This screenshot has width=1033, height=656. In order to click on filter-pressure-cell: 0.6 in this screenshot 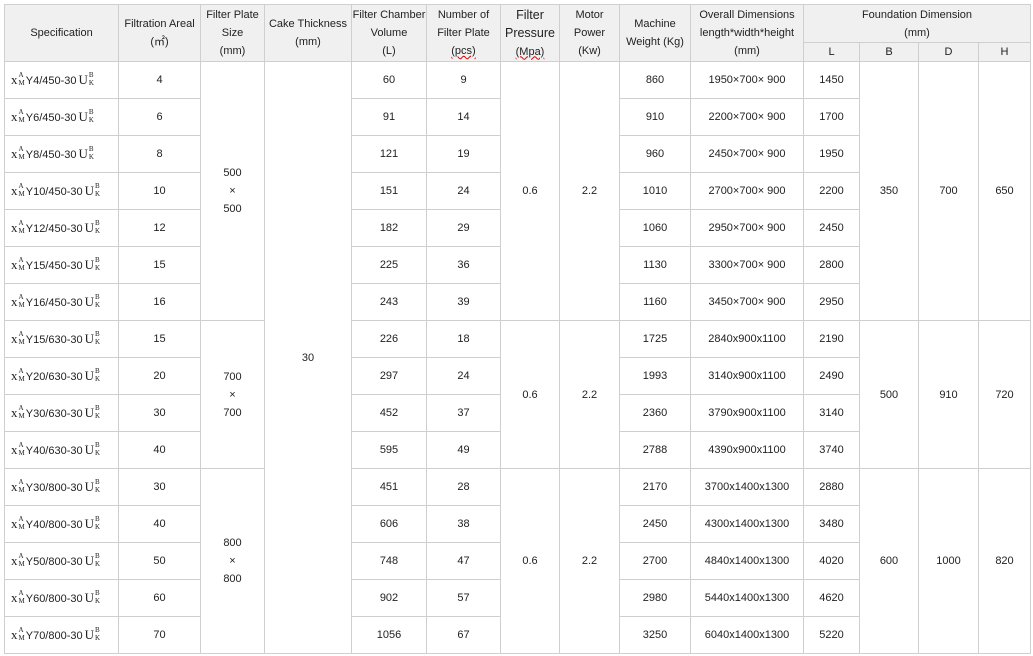, I will do `click(530, 561)`.